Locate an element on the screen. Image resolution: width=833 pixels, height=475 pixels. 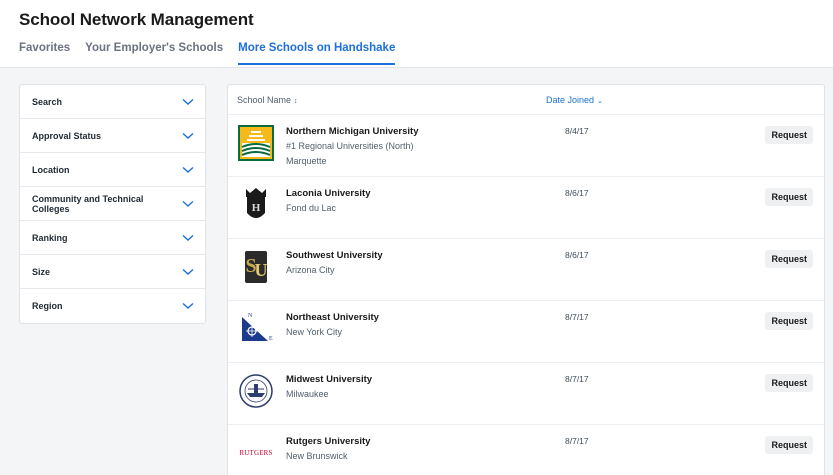
filter-label: Approval Status is located at coordinates (67, 135).